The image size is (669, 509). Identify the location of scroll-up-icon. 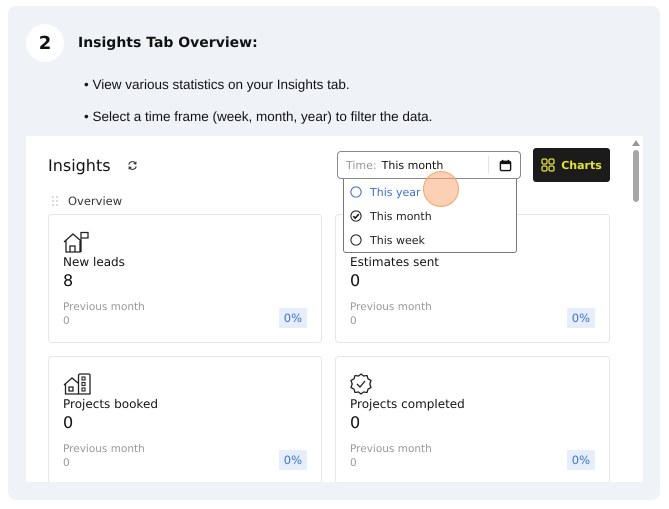
(636, 143).